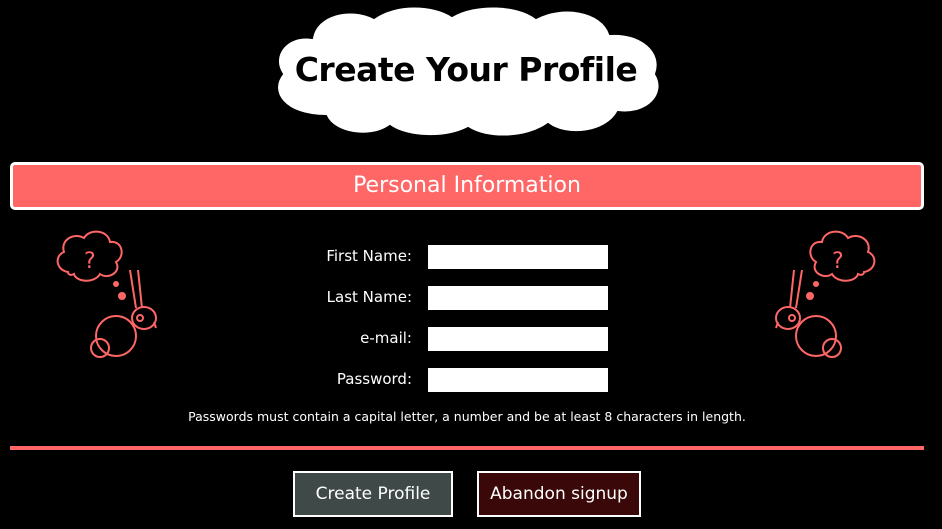 The image size is (942, 529). Describe the element at coordinates (518, 257) in the screenshot. I see `first-name-input` at that location.